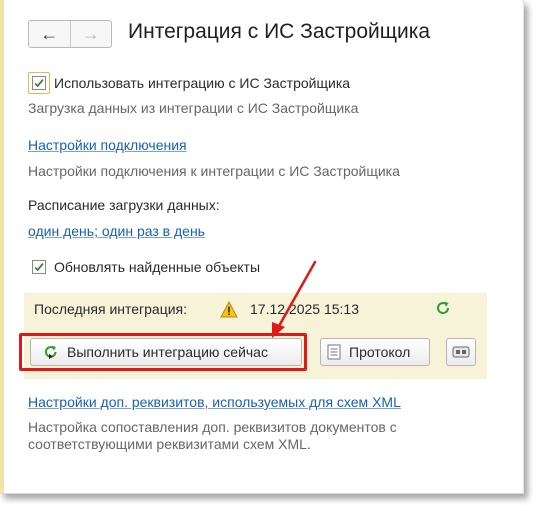 The width and height of the screenshot is (539, 511). What do you see at coordinates (107, 145) in the screenshot?
I see `connection-settings-link: Настройки подключения` at bounding box center [107, 145].